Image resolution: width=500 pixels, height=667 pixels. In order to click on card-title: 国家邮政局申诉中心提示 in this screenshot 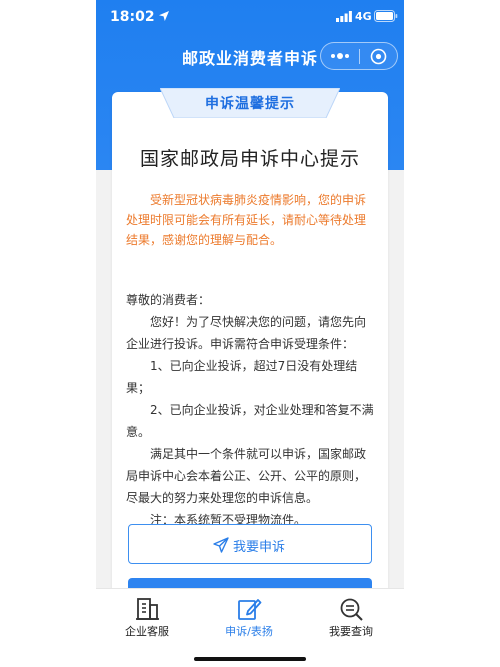, I will do `click(249, 159)`.